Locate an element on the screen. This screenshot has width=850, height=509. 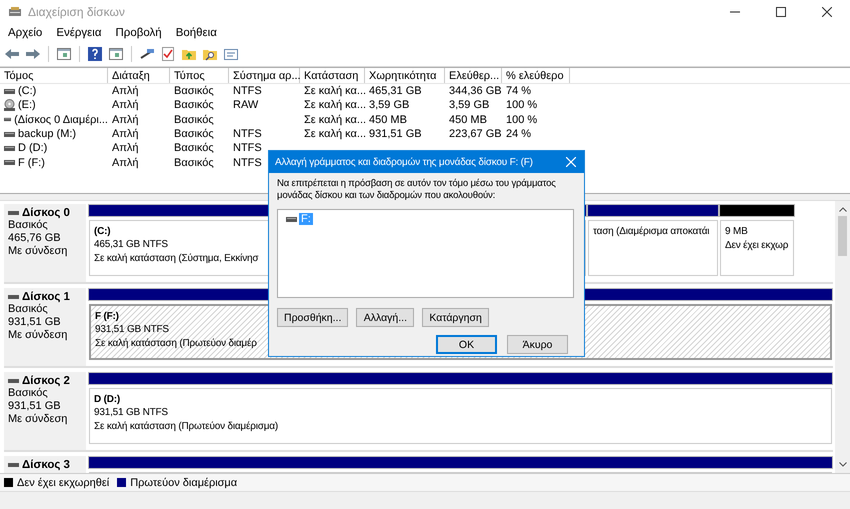
table-cell: 74 % is located at coordinates (519, 91).